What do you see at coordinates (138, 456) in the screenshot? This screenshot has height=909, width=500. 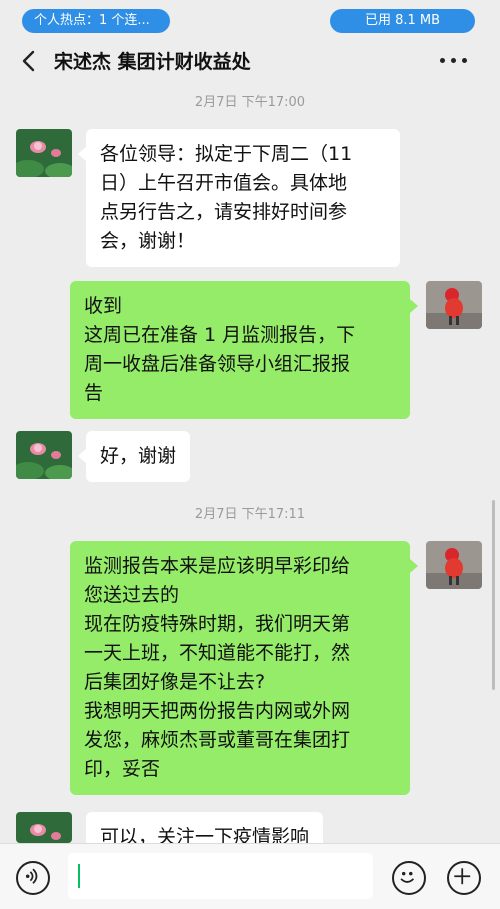 I see `message-text: 好，谢谢` at bounding box center [138, 456].